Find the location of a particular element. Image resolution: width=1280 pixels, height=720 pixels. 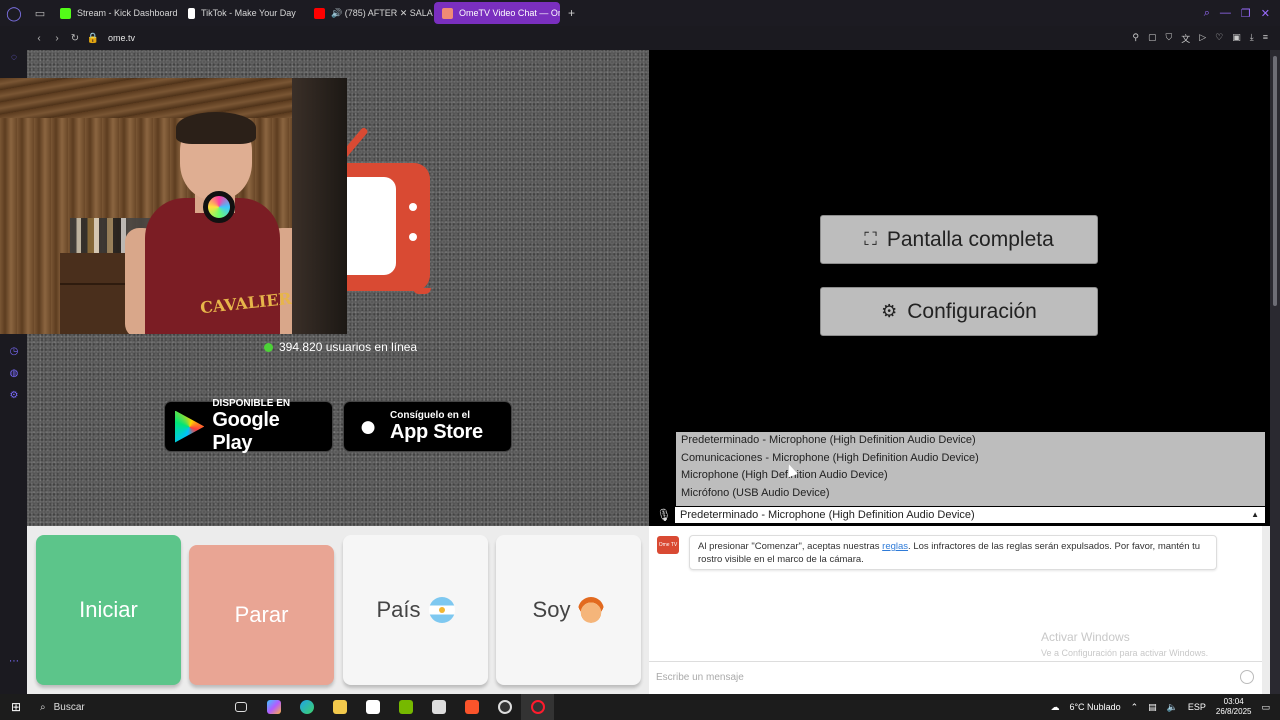

fullscreen-button: ⛶ Pantalla completa is located at coordinates (959, 239).